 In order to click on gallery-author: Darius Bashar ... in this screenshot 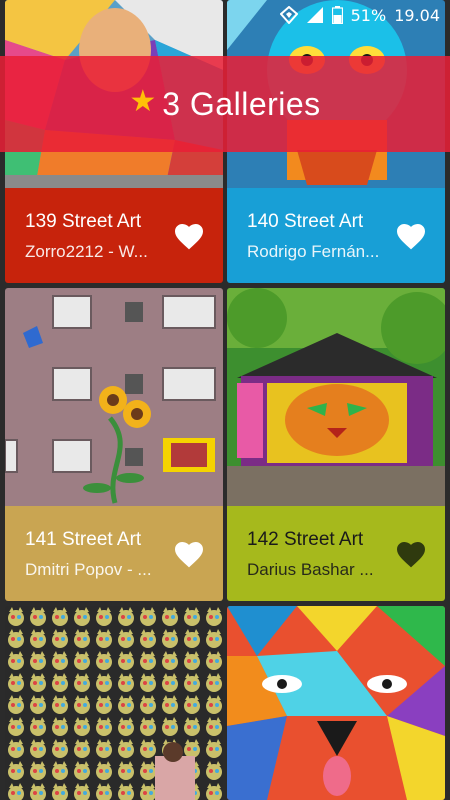, I will do `click(310, 569)`.